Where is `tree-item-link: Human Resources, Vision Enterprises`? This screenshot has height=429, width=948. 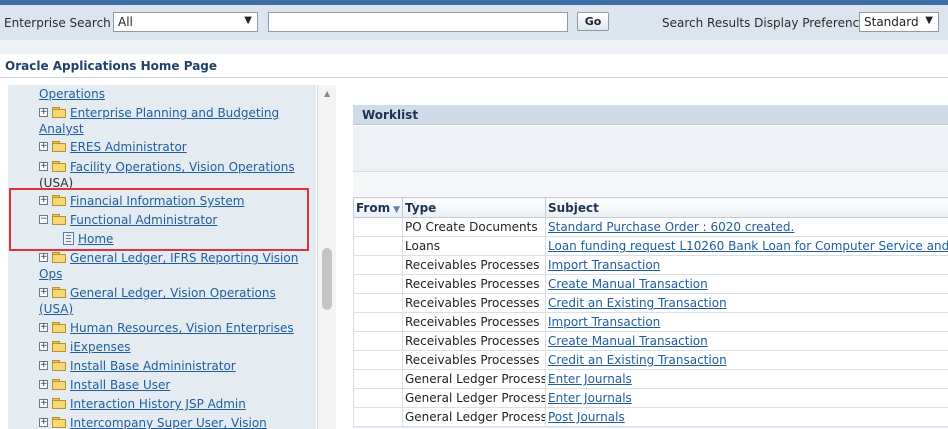
tree-item-link: Human Resources, Vision Enterprises is located at coordinates (182, 328).